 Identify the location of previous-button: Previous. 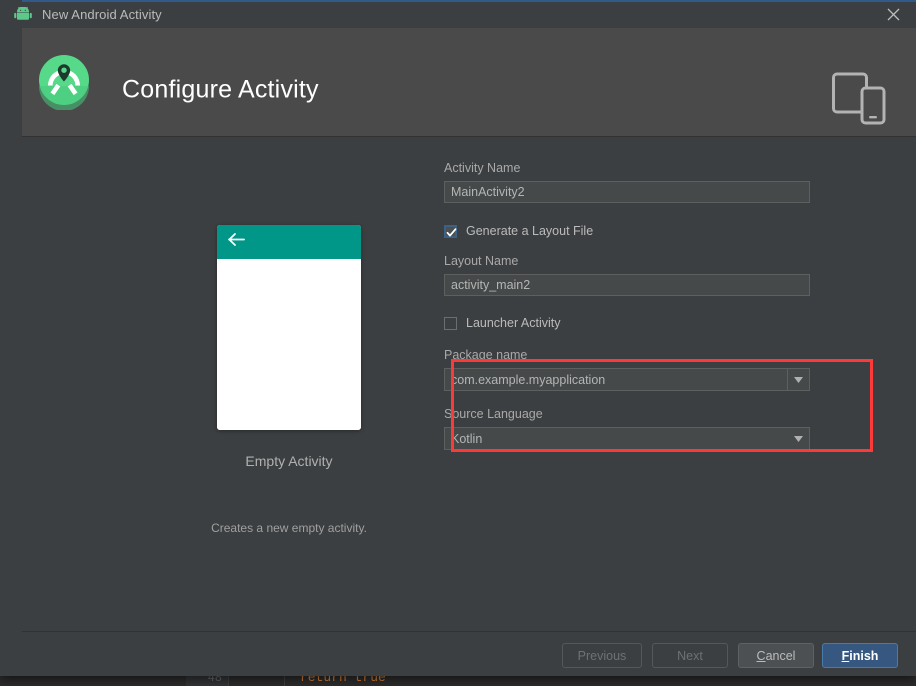
(602, 655).